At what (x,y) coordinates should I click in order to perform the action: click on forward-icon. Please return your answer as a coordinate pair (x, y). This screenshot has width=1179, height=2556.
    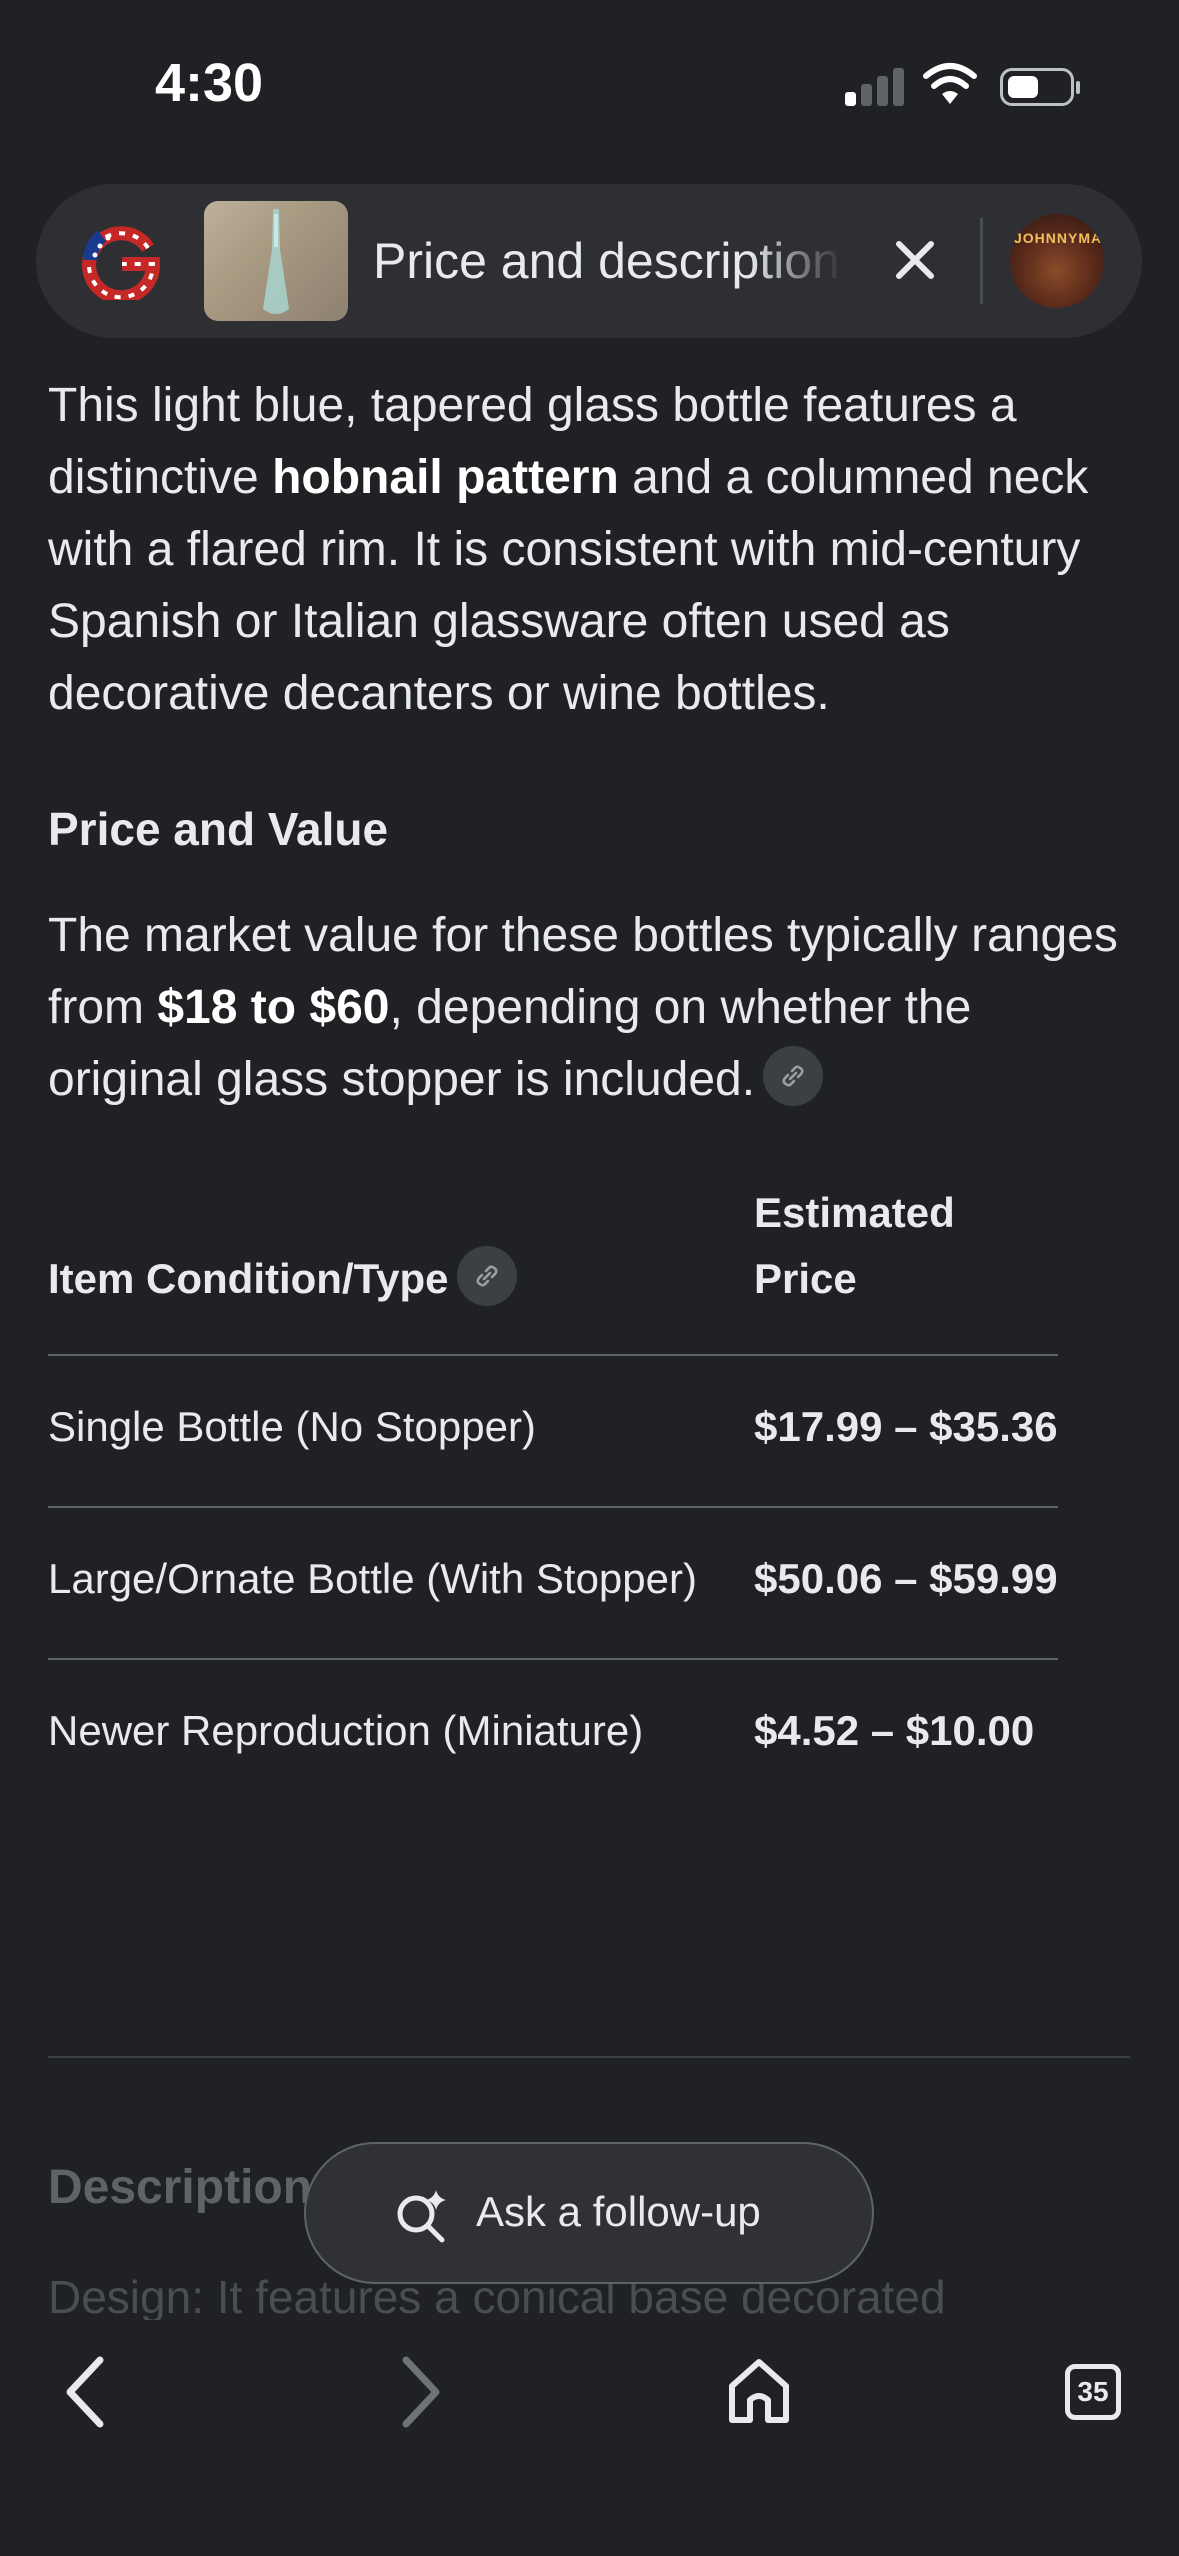
    Looking at the image, I should click on (420, 2392).